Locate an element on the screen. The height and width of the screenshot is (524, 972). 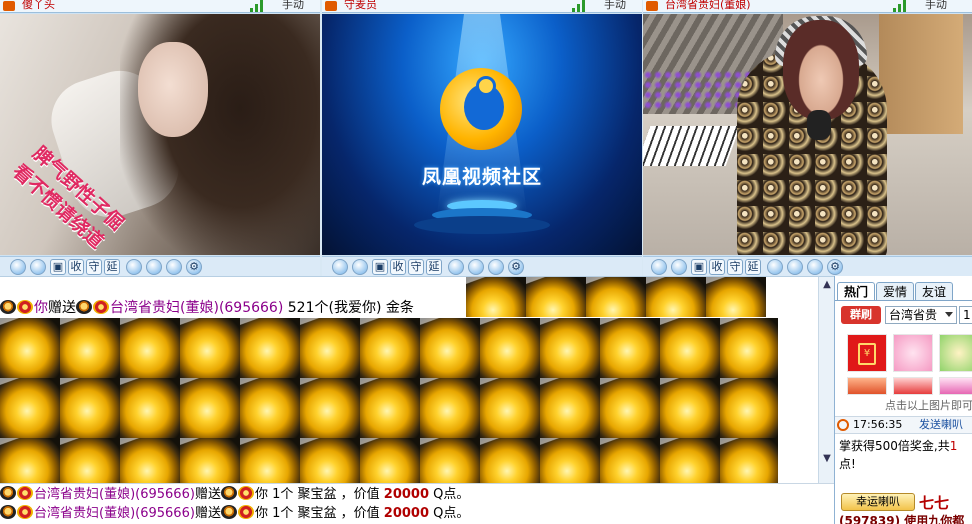
panel-user-name: 守麦员 is located at coordinates (360, 5).